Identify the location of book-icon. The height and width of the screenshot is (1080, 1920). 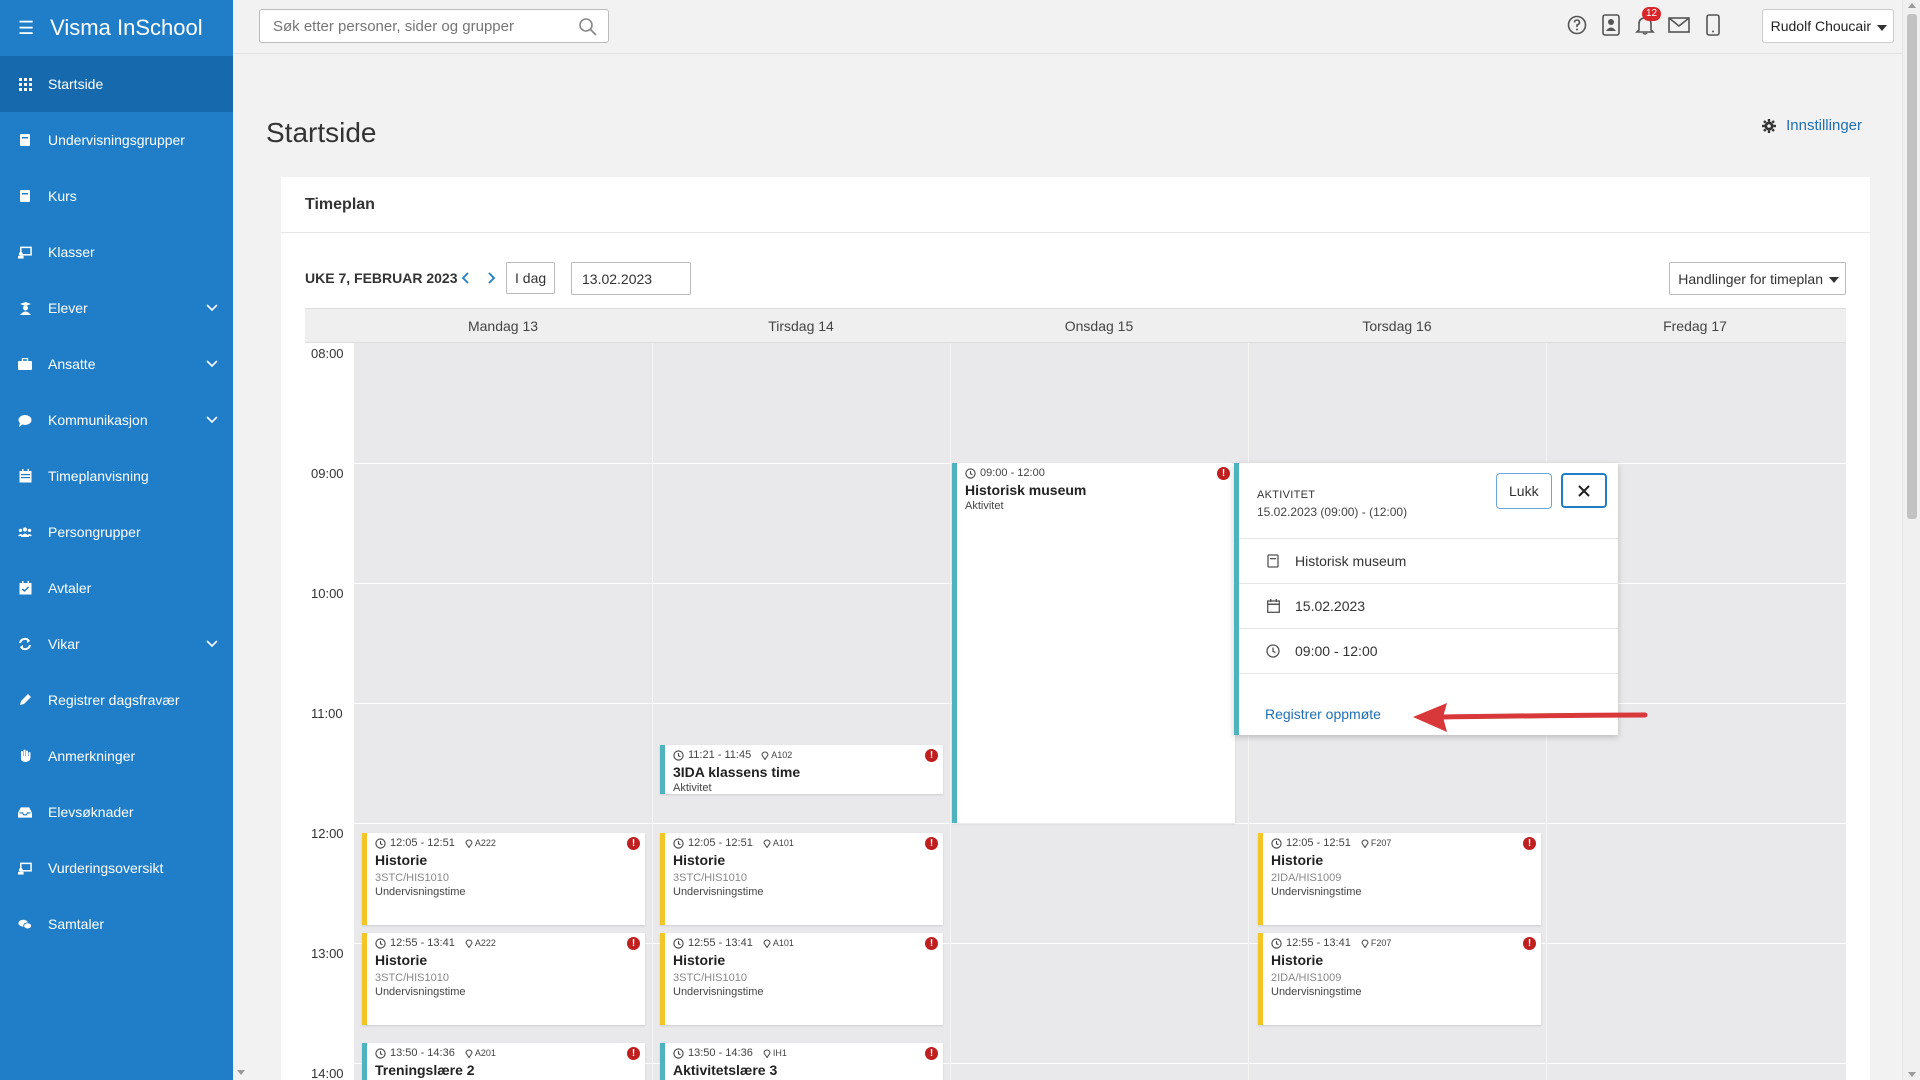
(1273, 561).